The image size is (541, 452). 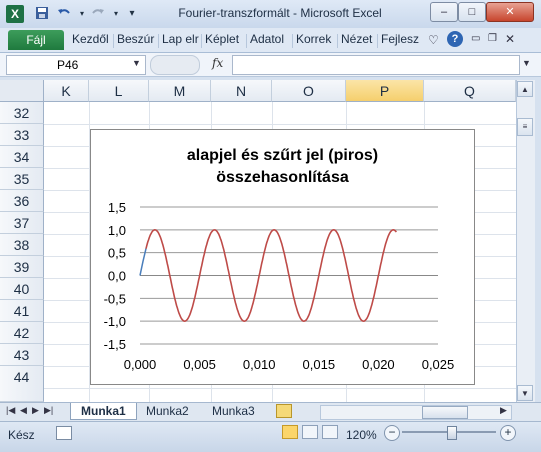 What do you see at coordinates (270, 436) in the screenshot?
I see `status-bar` at bounding box center [270, 436].